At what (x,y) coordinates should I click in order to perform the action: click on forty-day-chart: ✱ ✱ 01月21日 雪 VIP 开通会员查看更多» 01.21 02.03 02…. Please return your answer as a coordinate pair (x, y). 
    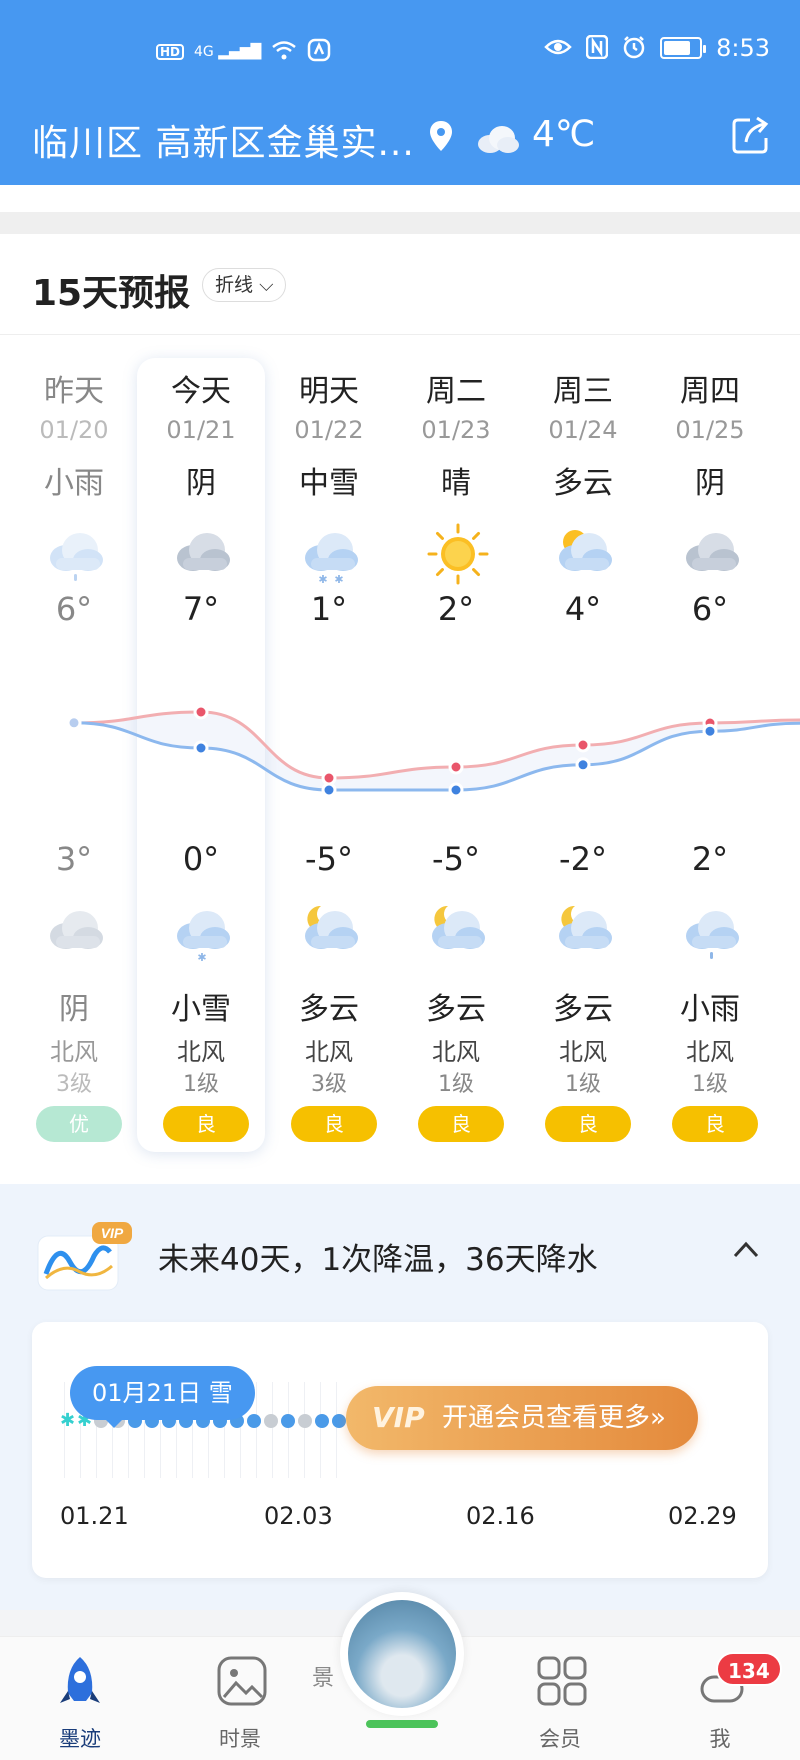
    Looking at the image, I should click on (400, 1450).